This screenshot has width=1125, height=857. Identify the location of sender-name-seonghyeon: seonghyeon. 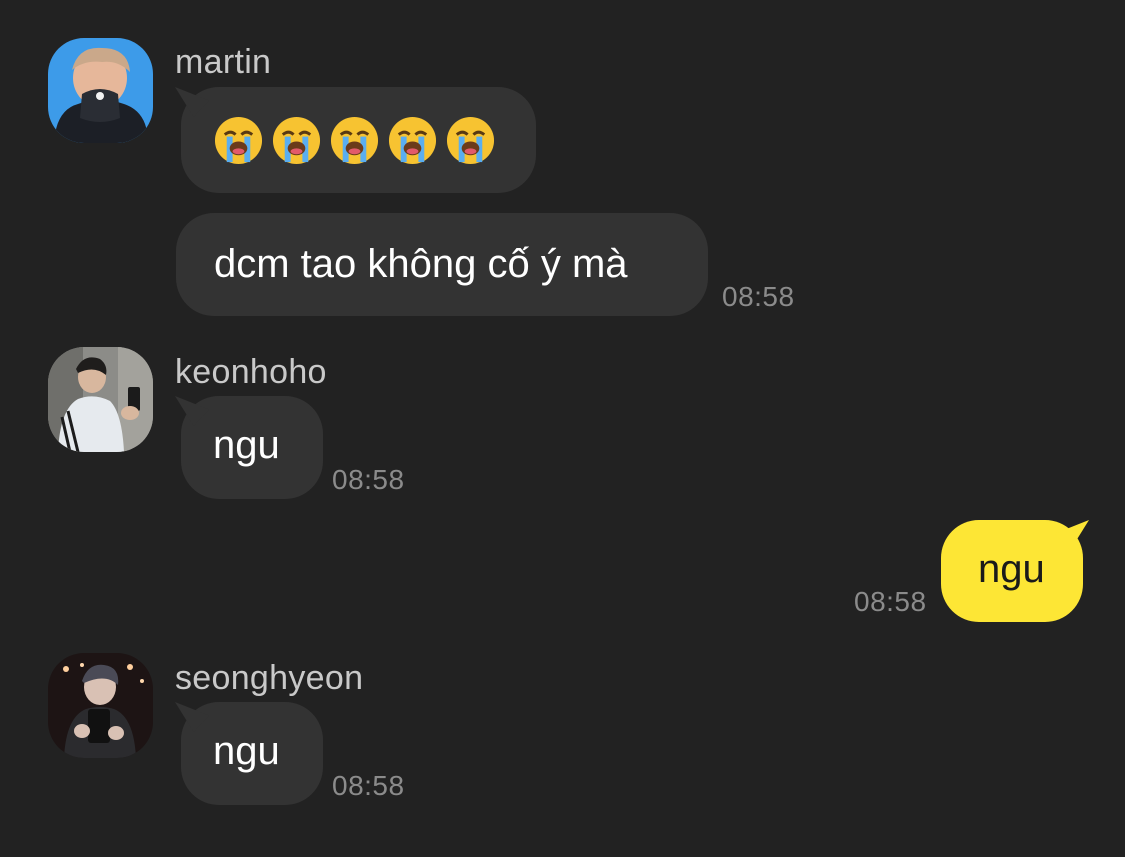
(269, 678).